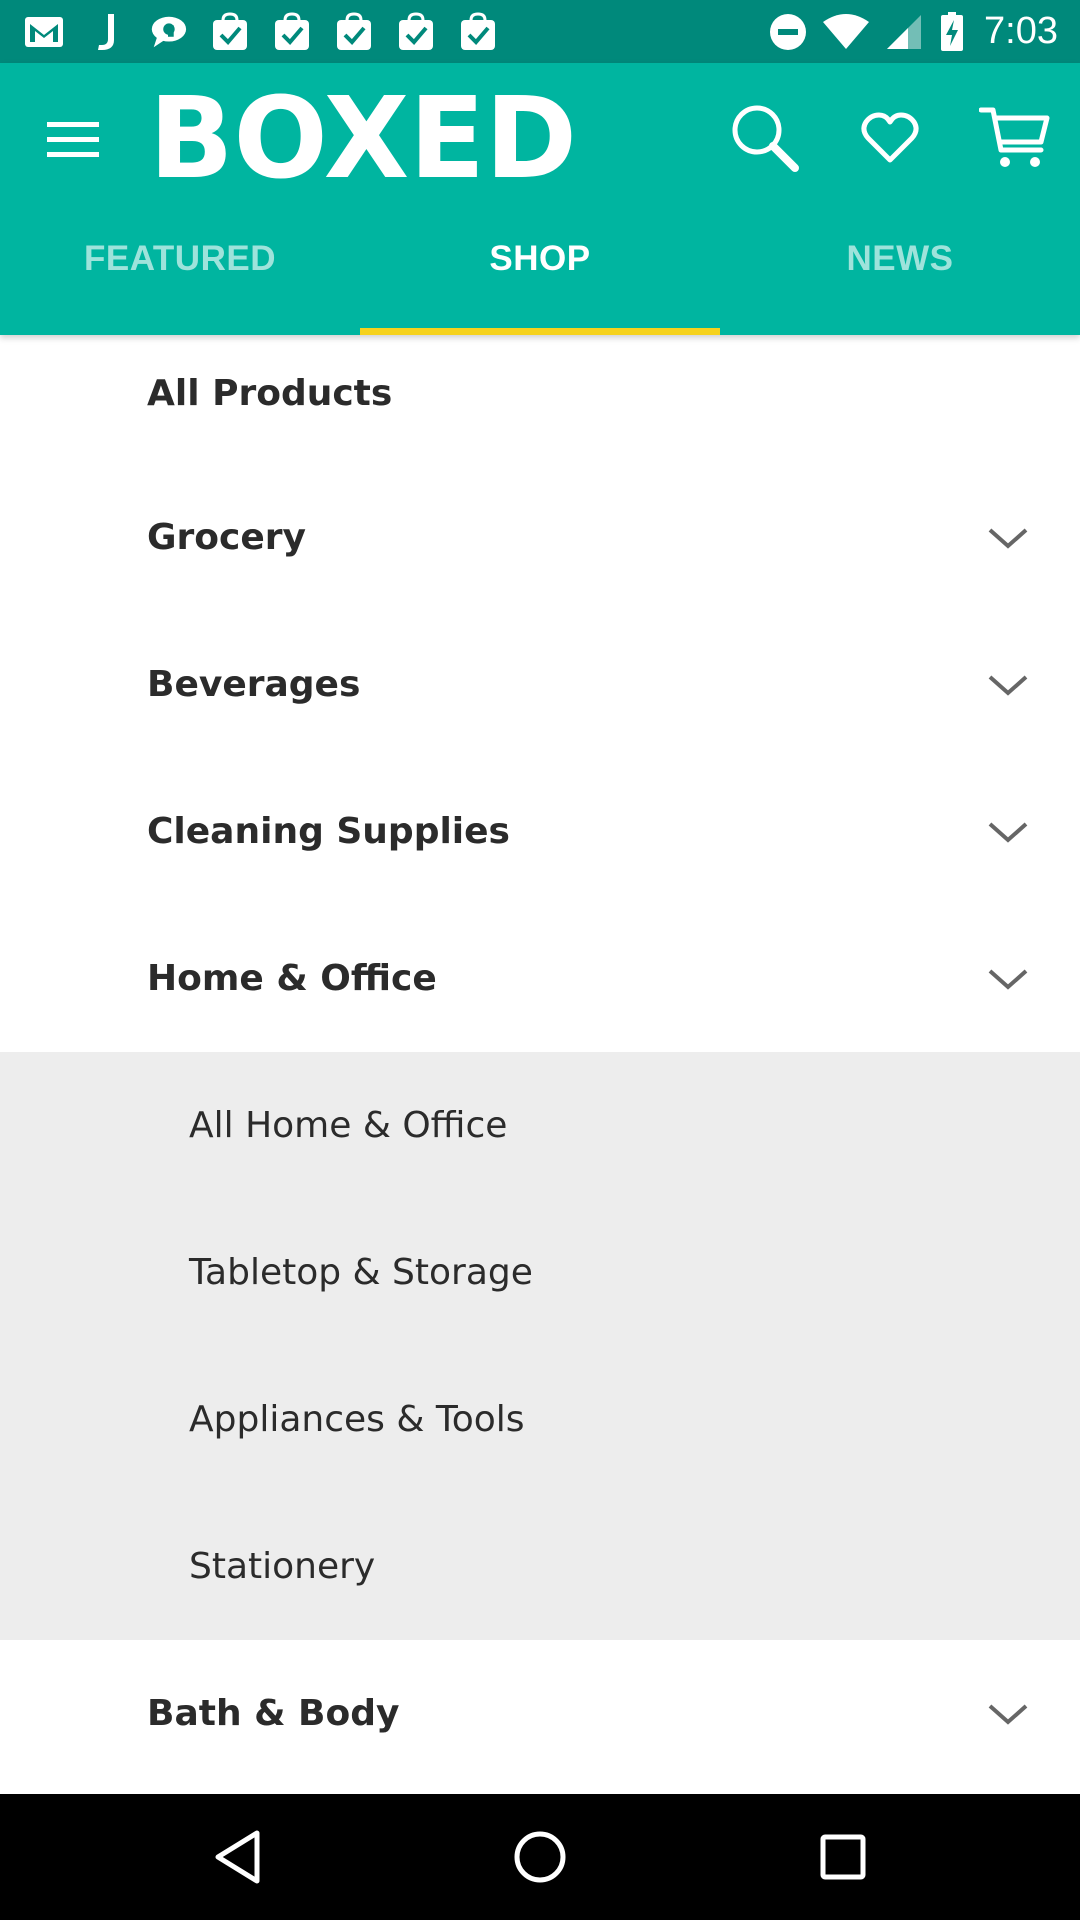 The height and width of the screenshot is (1920, 1080). What do you see at coordinates (540, 1566) in the screenshot?
I see `subcategory-stationery: Stationery` at bounding box center [540, 1566].